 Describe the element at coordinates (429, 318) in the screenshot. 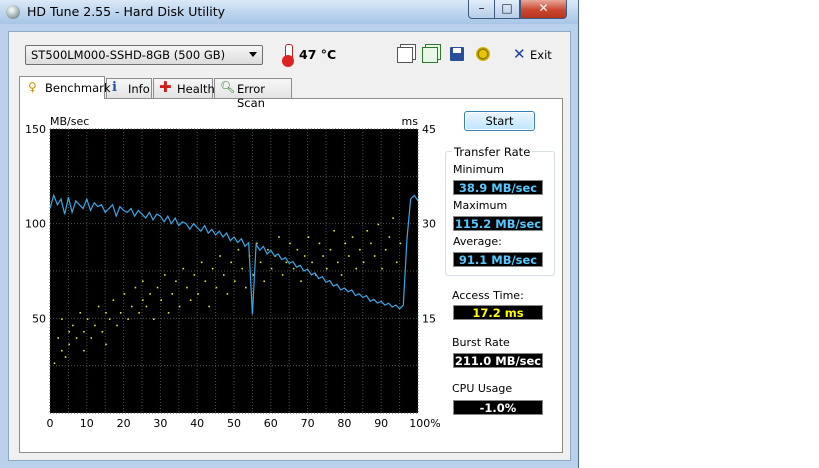

I see `y-right-tick-label: 15` at that location.